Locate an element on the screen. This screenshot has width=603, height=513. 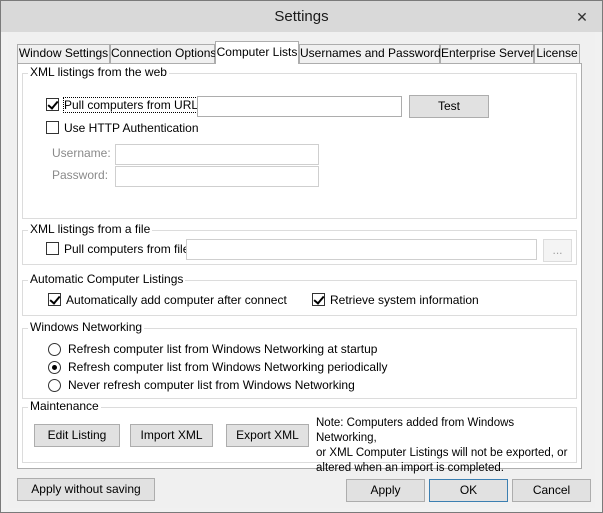
pull-file-label: Pull computers from file: is located at coordinates (128, 249).